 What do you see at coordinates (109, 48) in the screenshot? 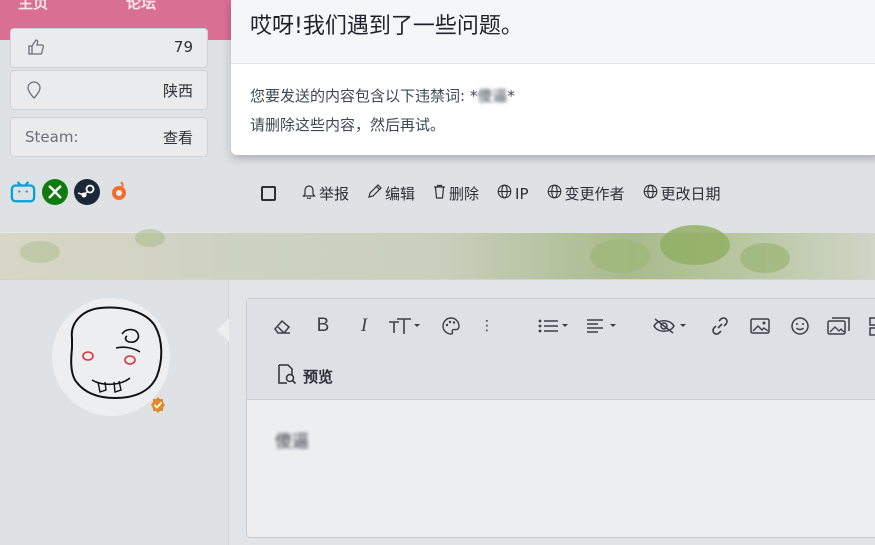
I see `likes-row: 79` at bounding box center [109, 48].